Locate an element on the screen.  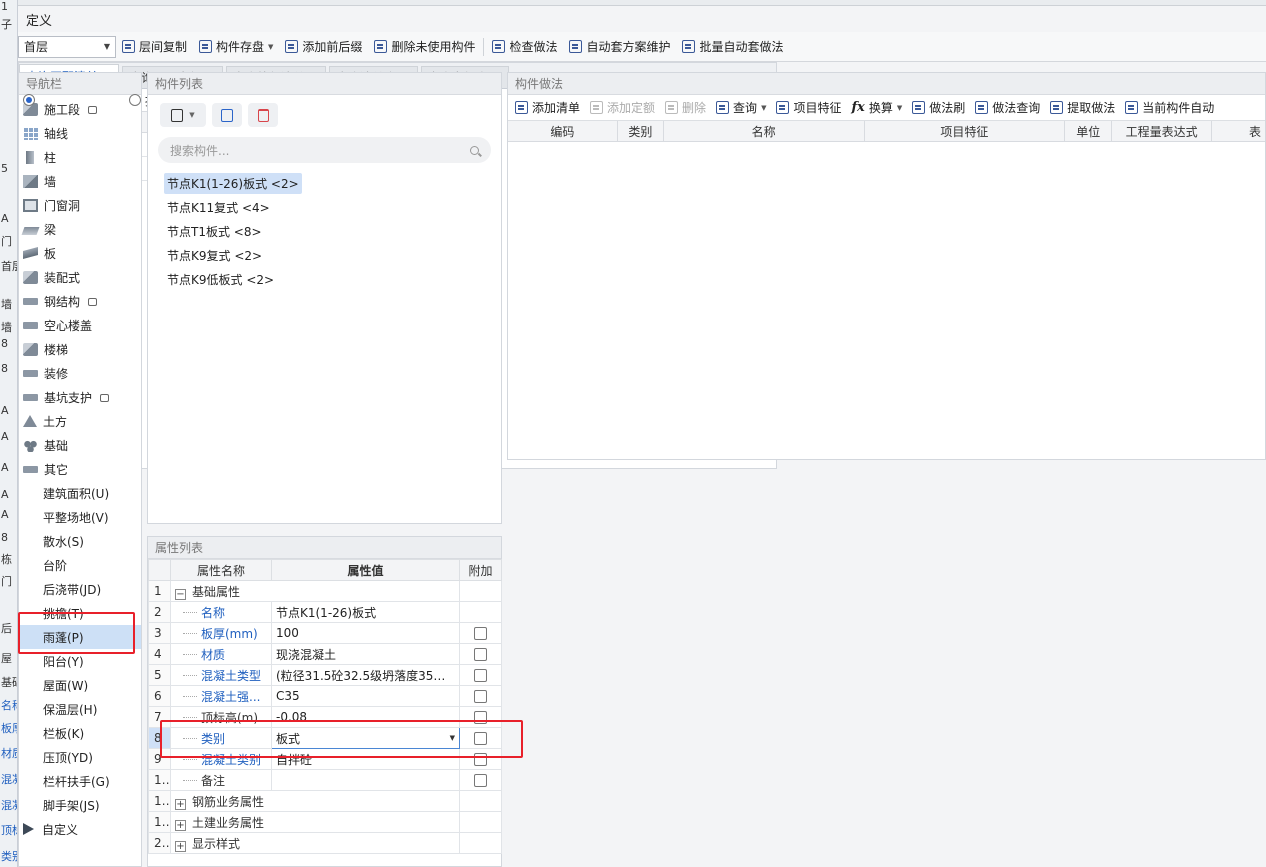
nav-item-custom: 自定义 is located at coordinates (80, 829).